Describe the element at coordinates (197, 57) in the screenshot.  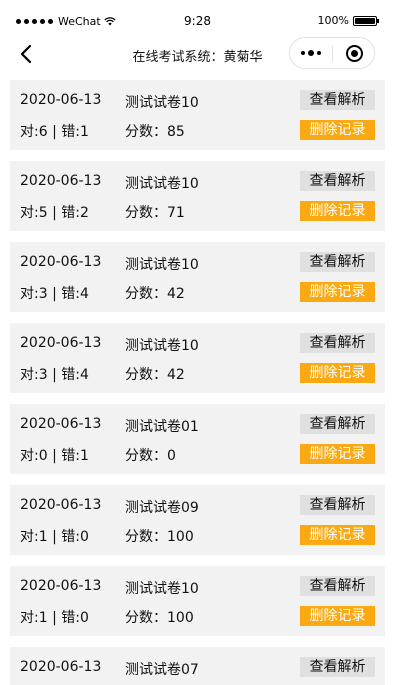
I see `page-title: 在线考试系统：黄菊华` at that location.